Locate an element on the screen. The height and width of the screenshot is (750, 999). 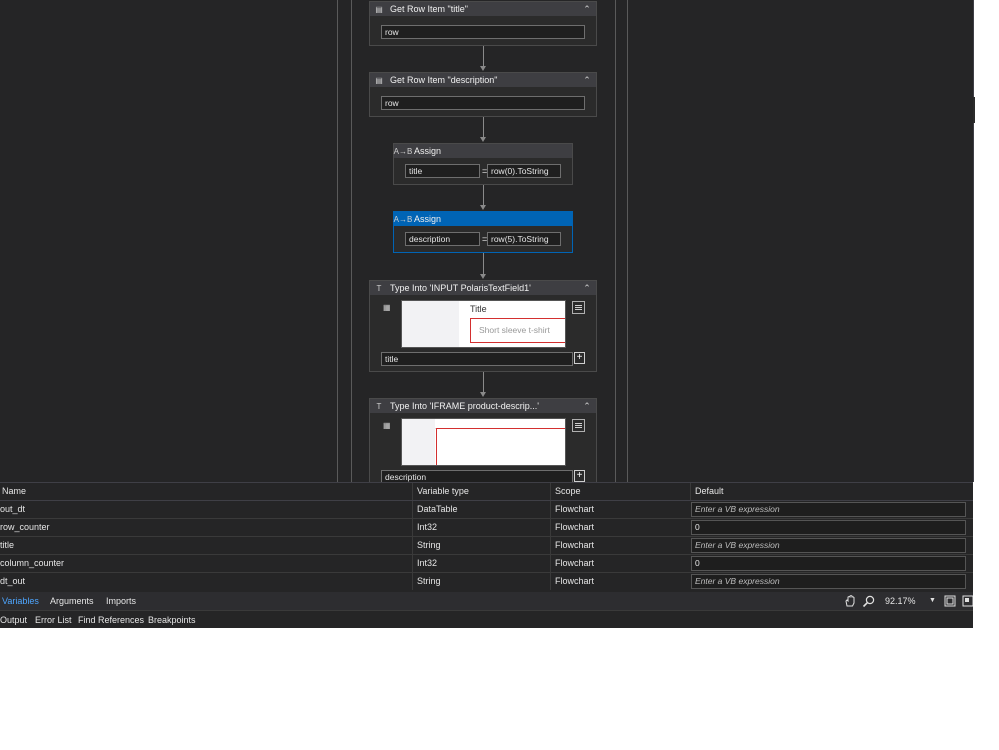
text-input: title is located at coordinates (477, 359).